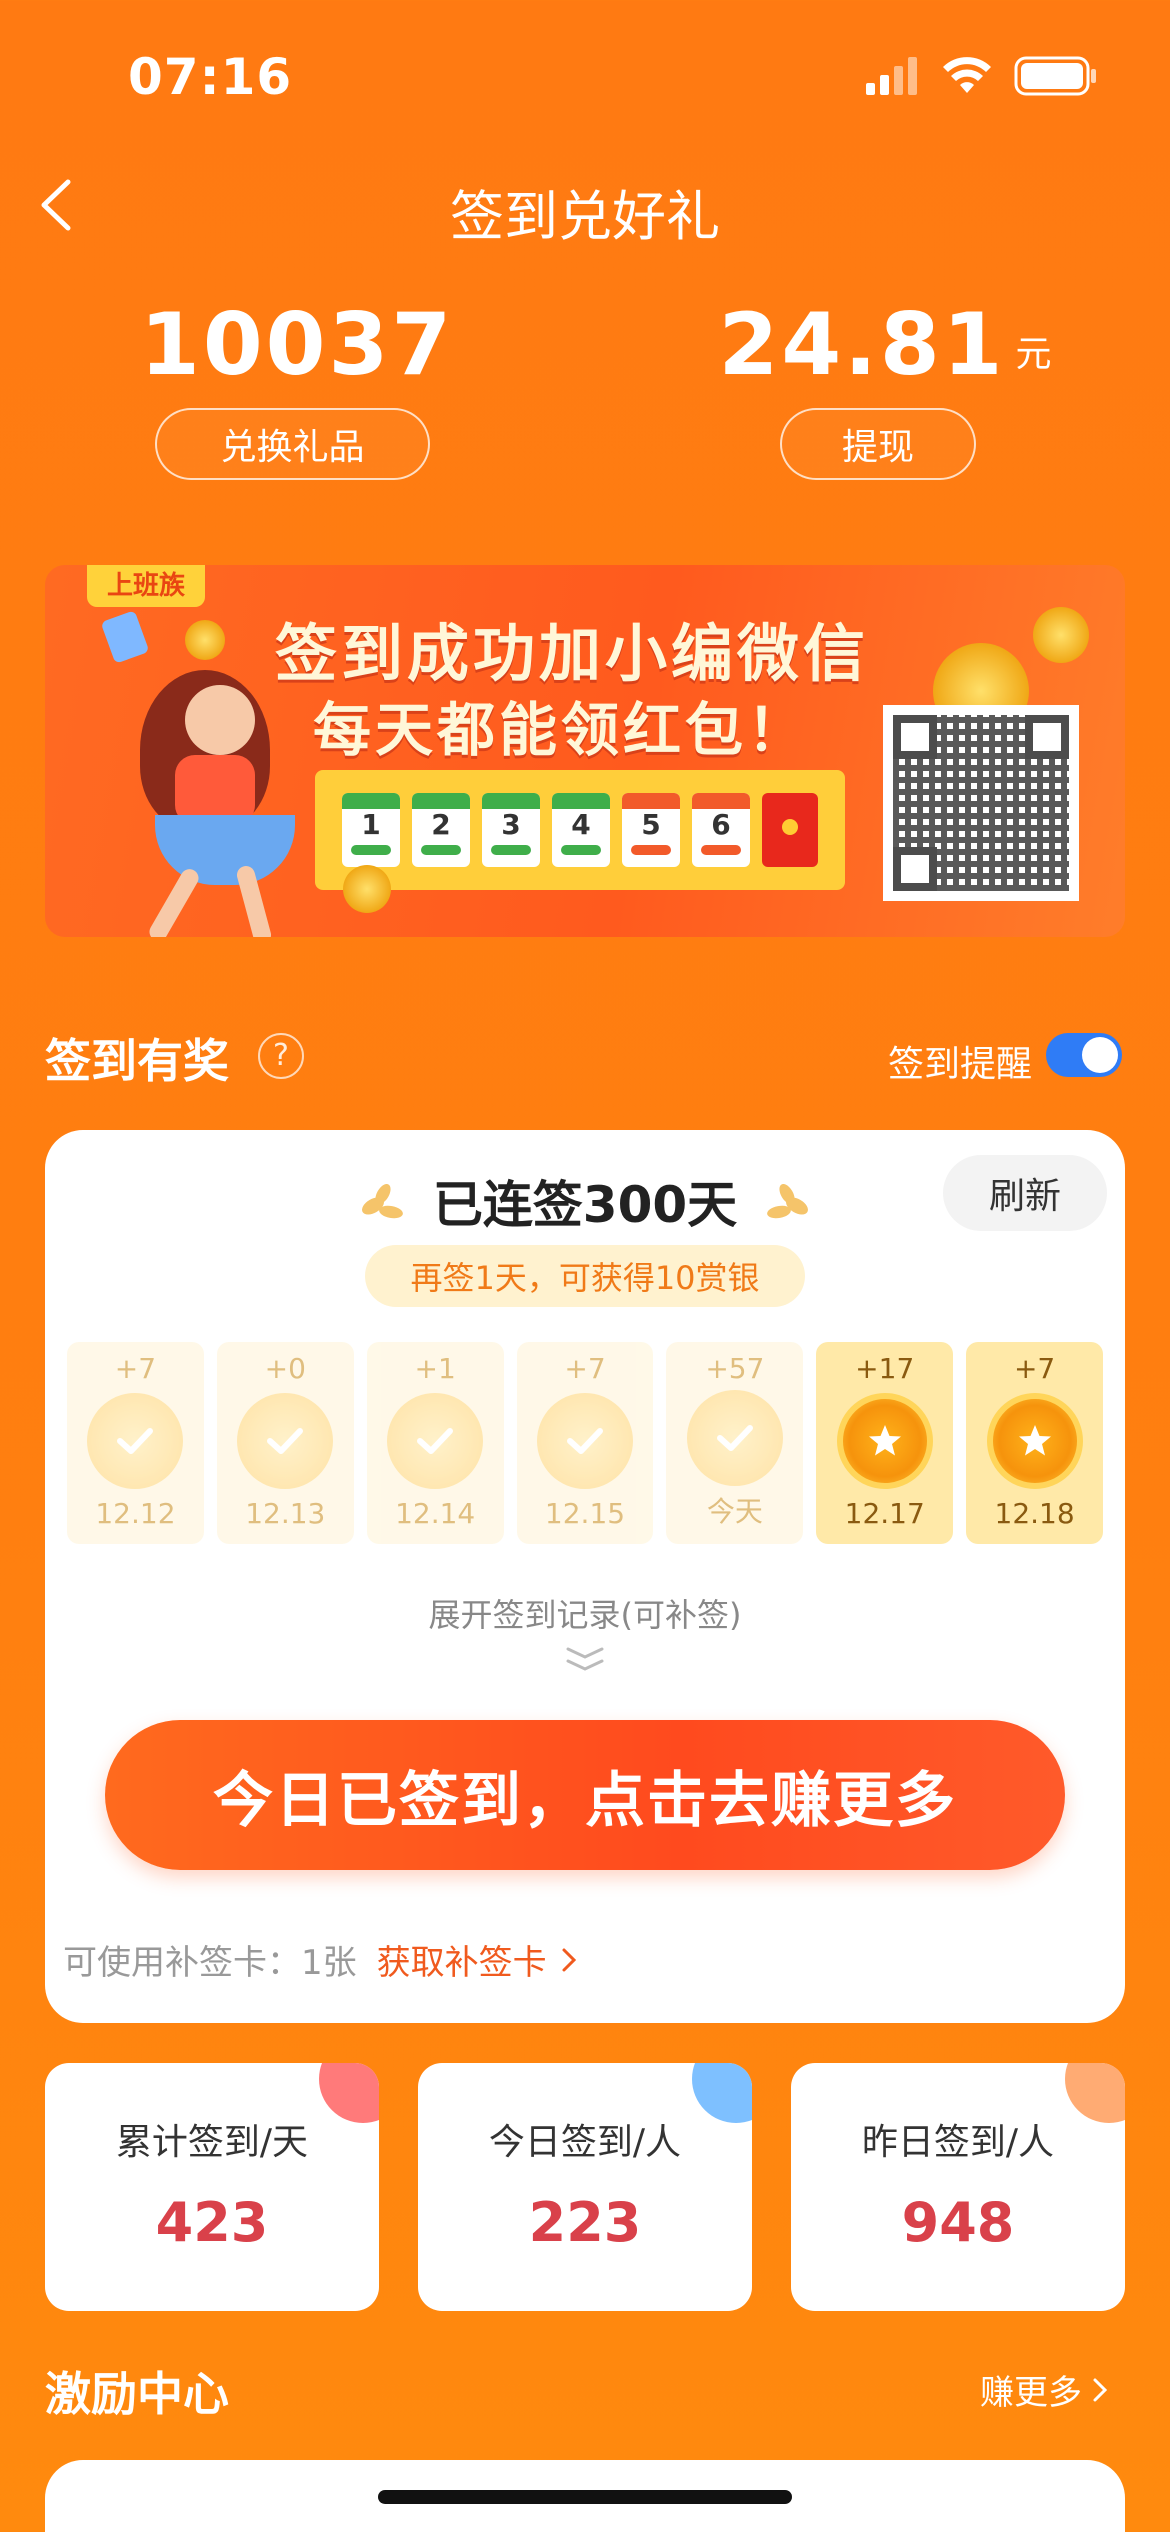 This screenshot has width=1170, height=2532. What do you see at coordinates (220, 720) in the screenshot?
I see `girl-head` at bounding box center [220, 720].